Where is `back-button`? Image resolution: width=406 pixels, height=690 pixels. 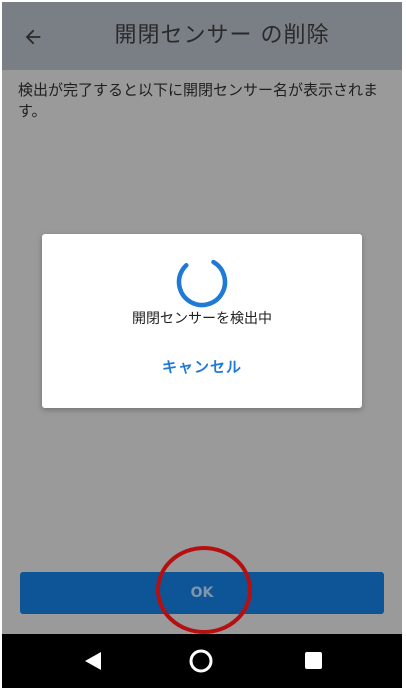
back-button is located at coordinates (33, 37).